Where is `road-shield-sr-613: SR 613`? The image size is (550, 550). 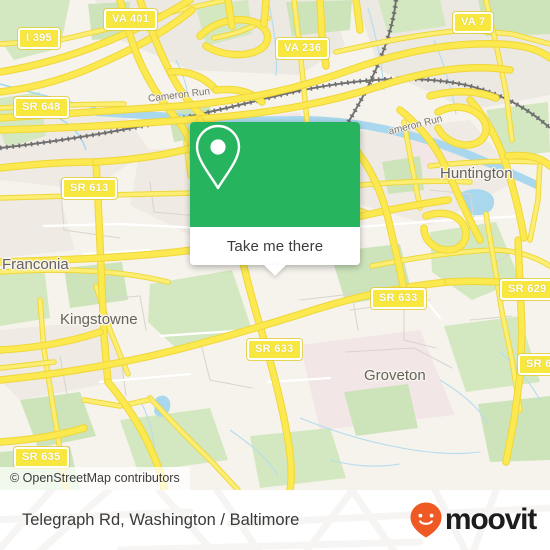 road-shield-sr-613: SR 613 is located at coordinates (89, 188).